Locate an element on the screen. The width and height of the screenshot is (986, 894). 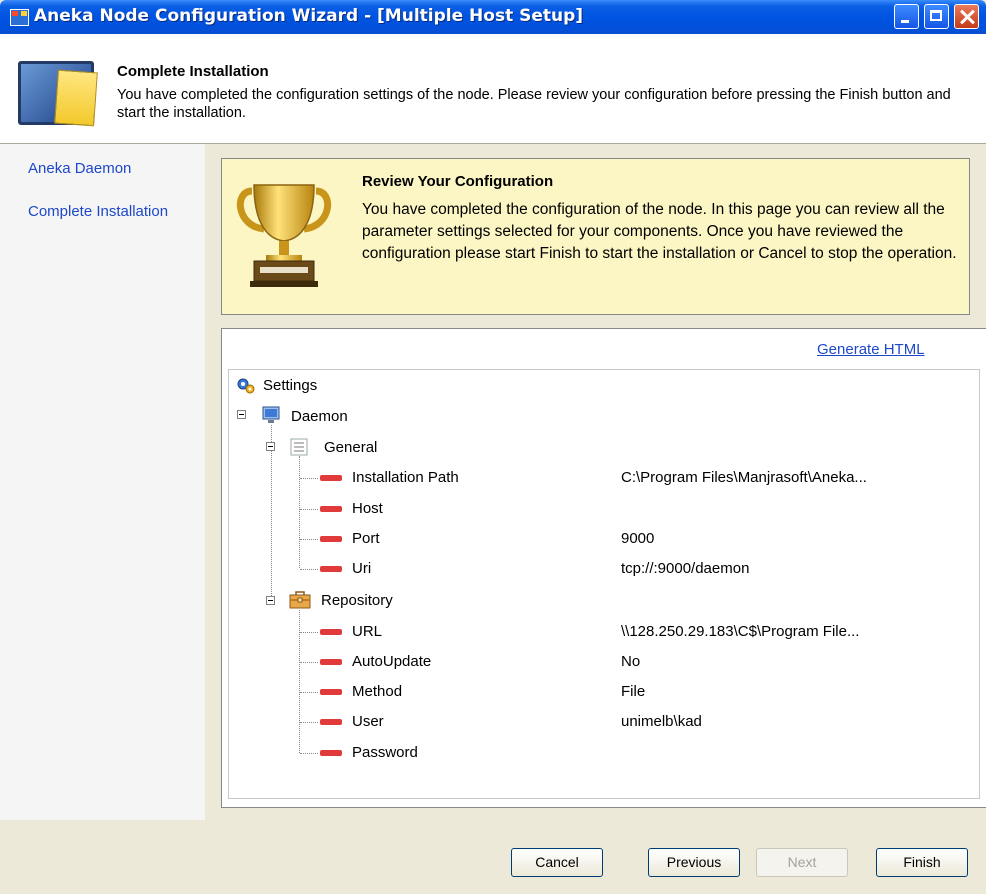
finish-button: Finish is located at coordinates (922, 862).